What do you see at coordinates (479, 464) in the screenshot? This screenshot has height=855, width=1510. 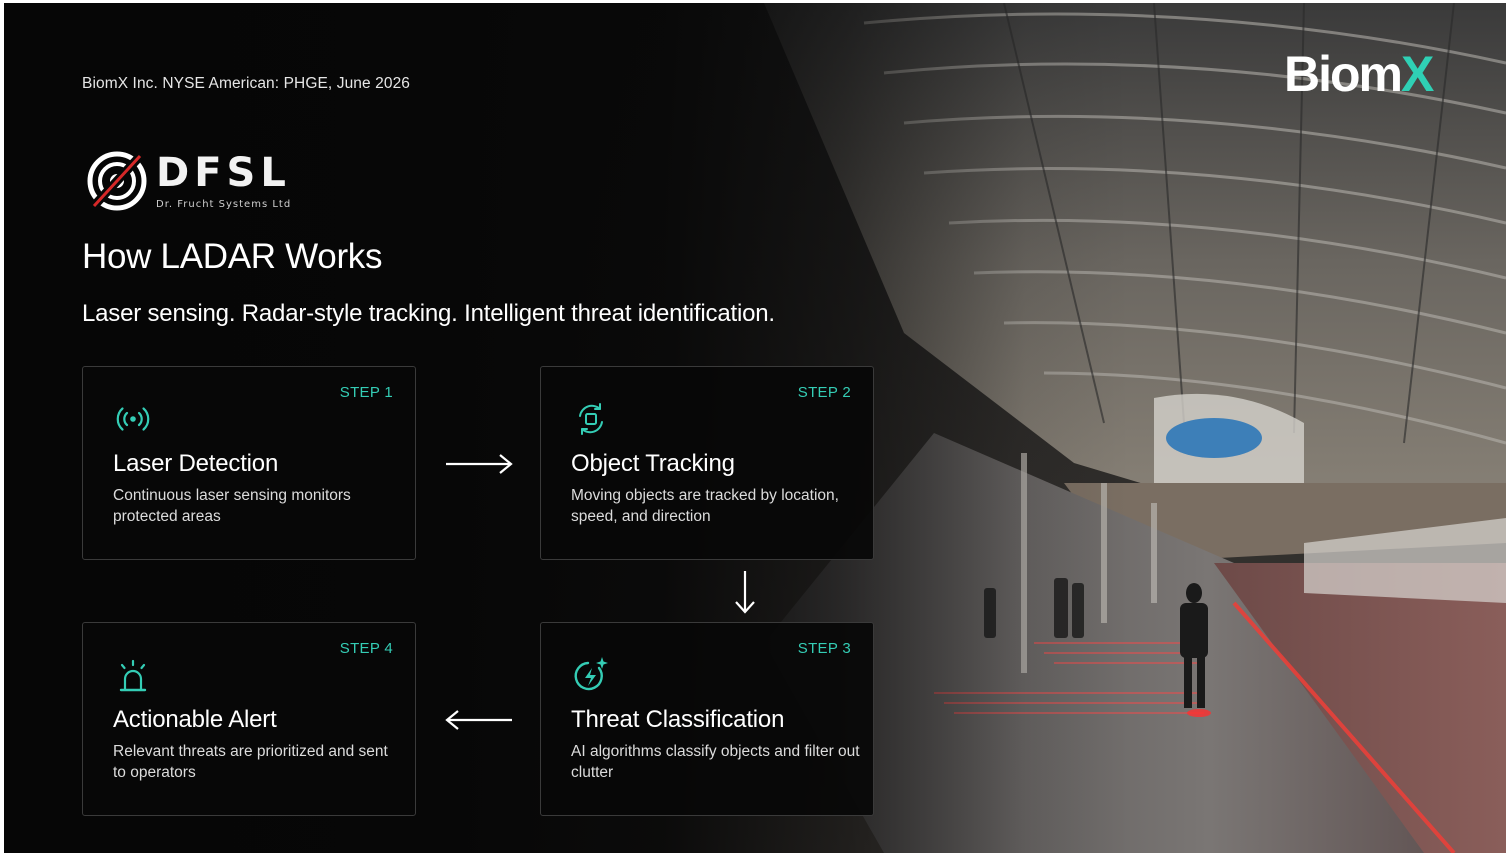 I see `arrow-right-icon` at bounding box center [479, 464].